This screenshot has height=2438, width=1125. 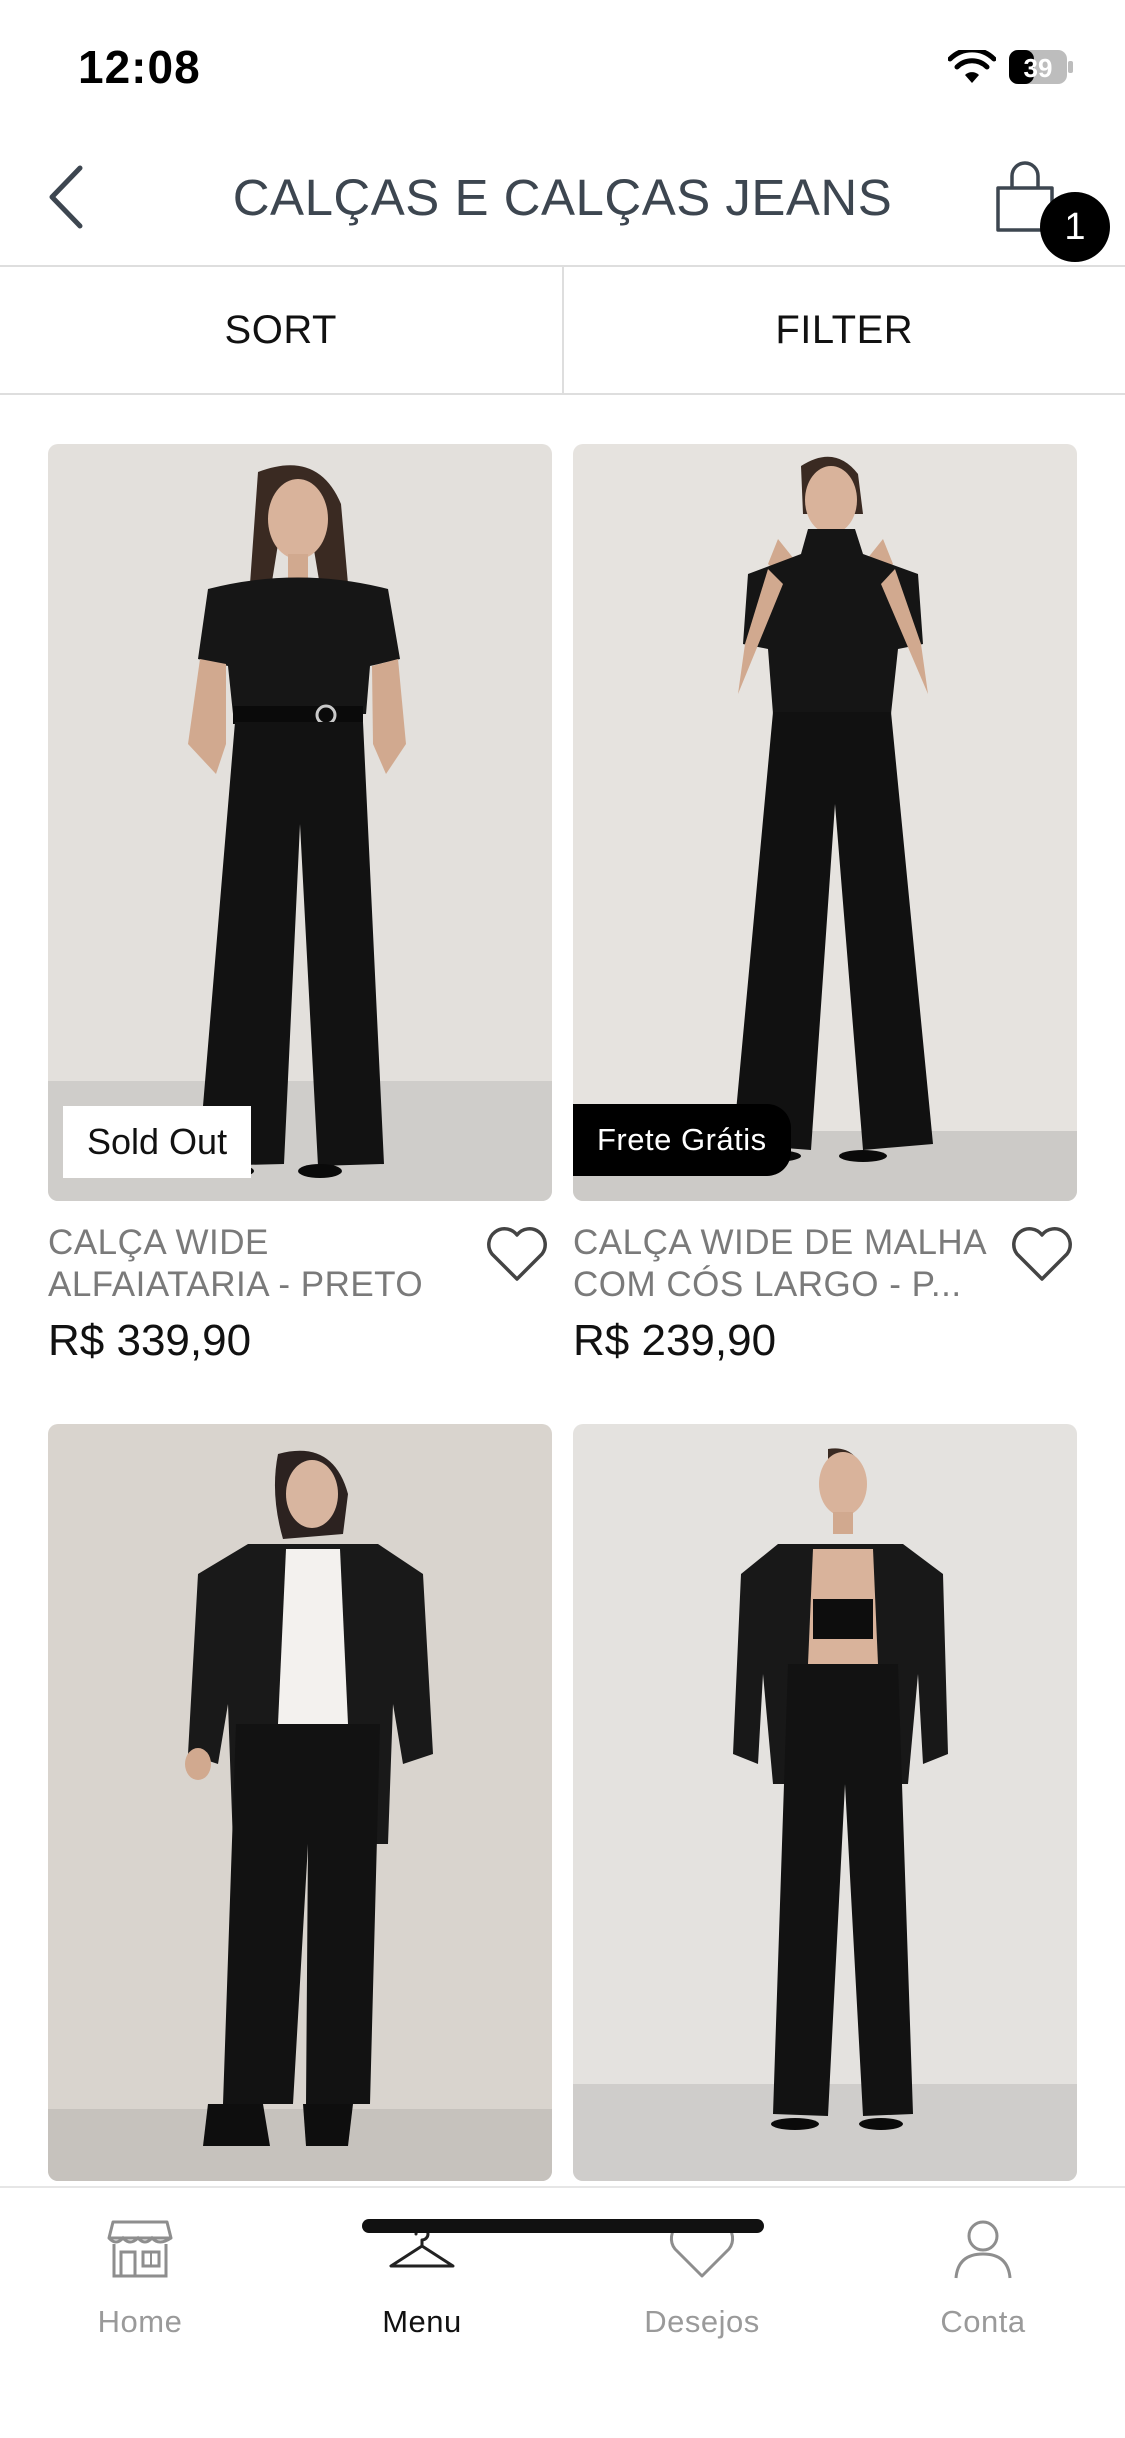 What do you see at coordinates (140, 2322) in the screenshot?
I see `tab-label: Home` at bounding box center [140, 2322].